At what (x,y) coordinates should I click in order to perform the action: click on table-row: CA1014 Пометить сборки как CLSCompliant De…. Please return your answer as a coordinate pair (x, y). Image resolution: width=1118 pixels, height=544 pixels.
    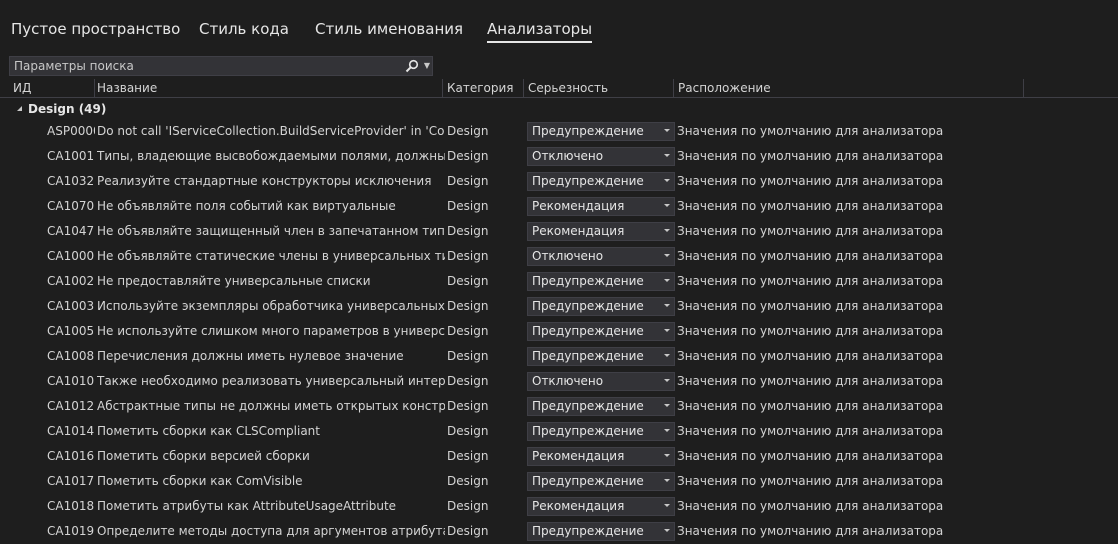
    Looking at the image, I should click on (559, 431).